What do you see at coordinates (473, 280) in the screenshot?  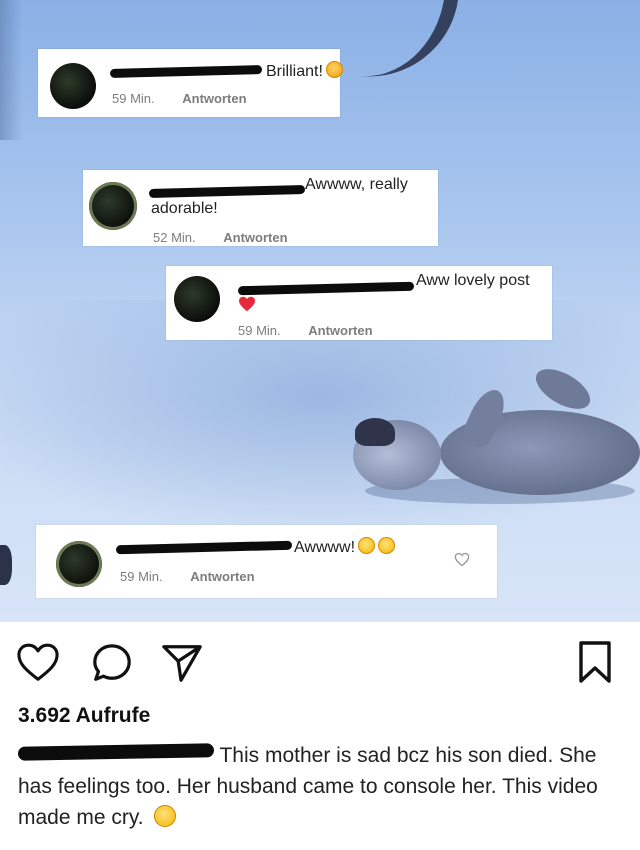 I see `comment-text: Aww lovely post` at bounding box center [473, 280].